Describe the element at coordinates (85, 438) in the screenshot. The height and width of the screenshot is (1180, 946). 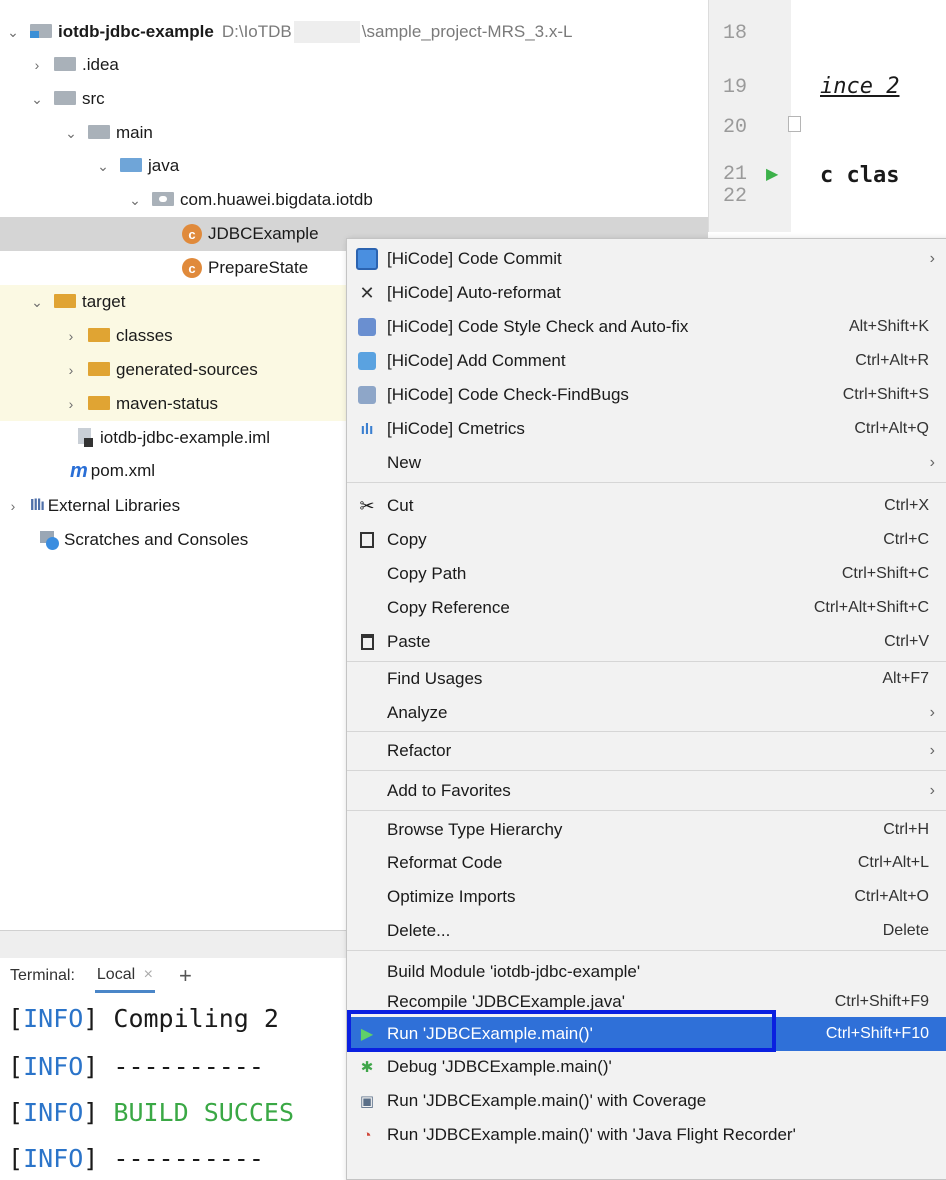
I see `module-file-icon` at that location.